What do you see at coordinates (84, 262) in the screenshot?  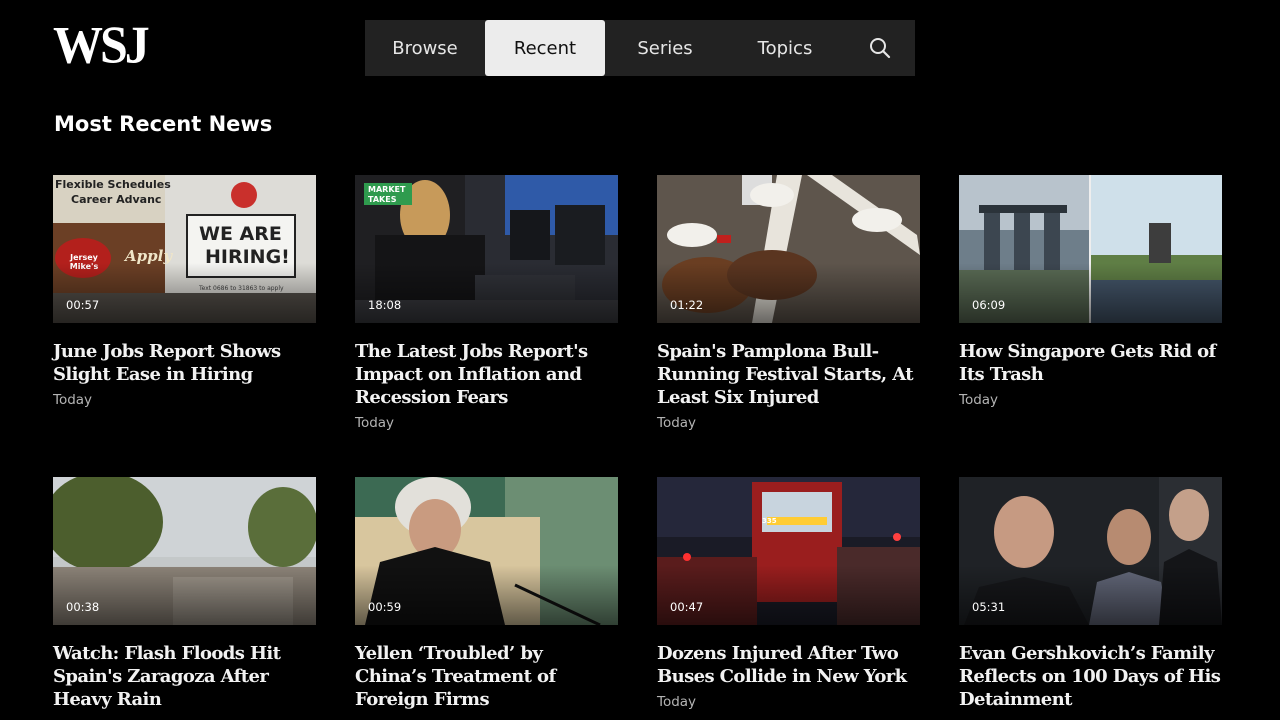 I see `thumb-text: Jersey Mike's` at bounding box center [84, 262].